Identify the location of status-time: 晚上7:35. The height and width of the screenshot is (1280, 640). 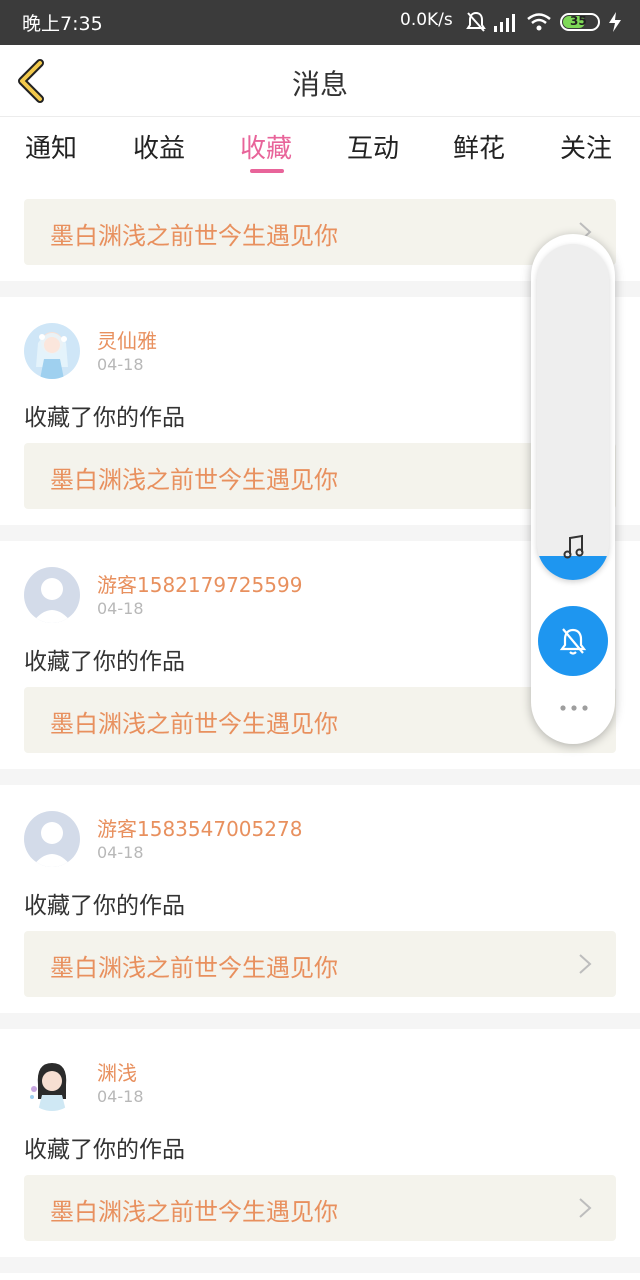
(62, 24).